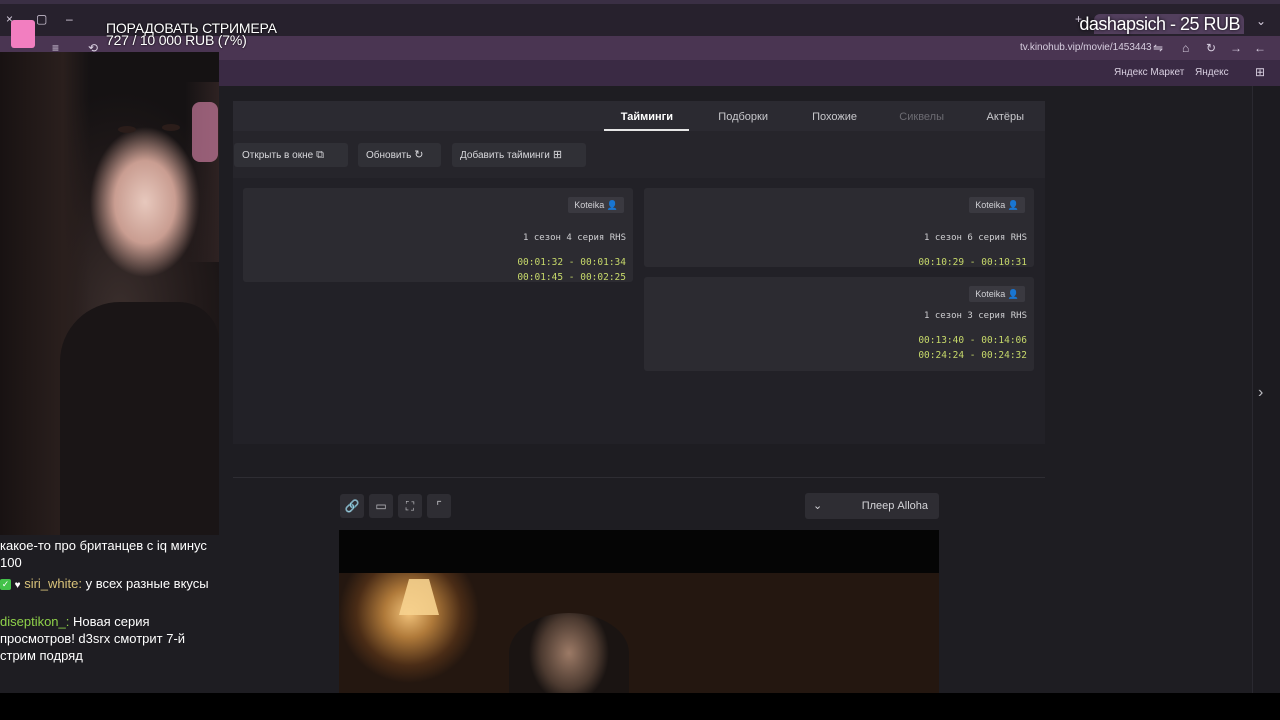  What do you see at coordinates (1212, 72) in the screenshot?
I see `bookmark-yandex: Яндекс` at bounding box center [1212, 72].